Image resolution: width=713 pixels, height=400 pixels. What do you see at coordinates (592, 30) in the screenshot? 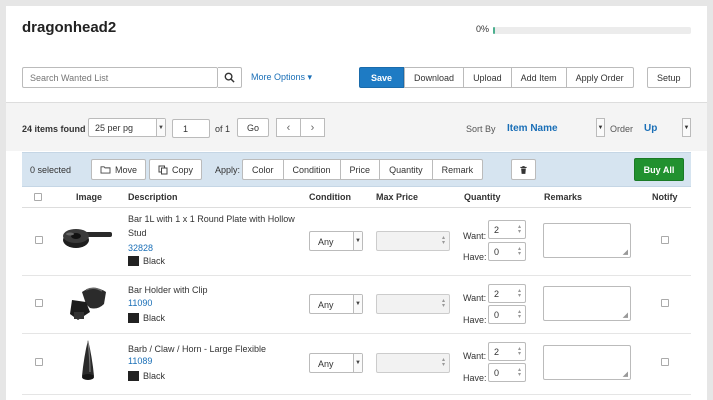
I see `progress-bar` at bounding box center [592, 30].